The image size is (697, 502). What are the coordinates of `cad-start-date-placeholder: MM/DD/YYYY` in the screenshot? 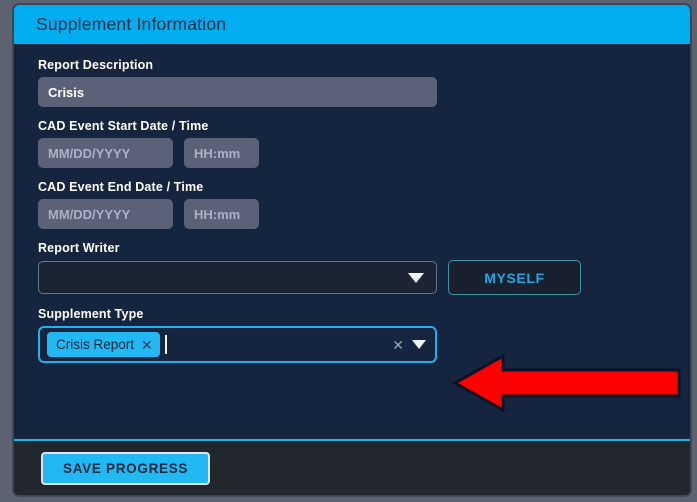 It's located at (89, 153).